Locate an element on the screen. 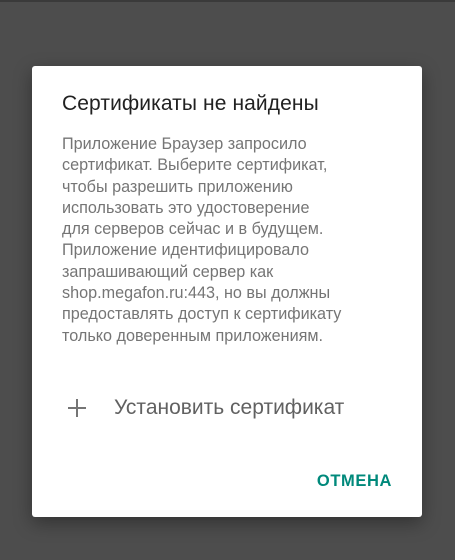  message-line: запрашивающий сервер как is located at coordinates (168, 271).